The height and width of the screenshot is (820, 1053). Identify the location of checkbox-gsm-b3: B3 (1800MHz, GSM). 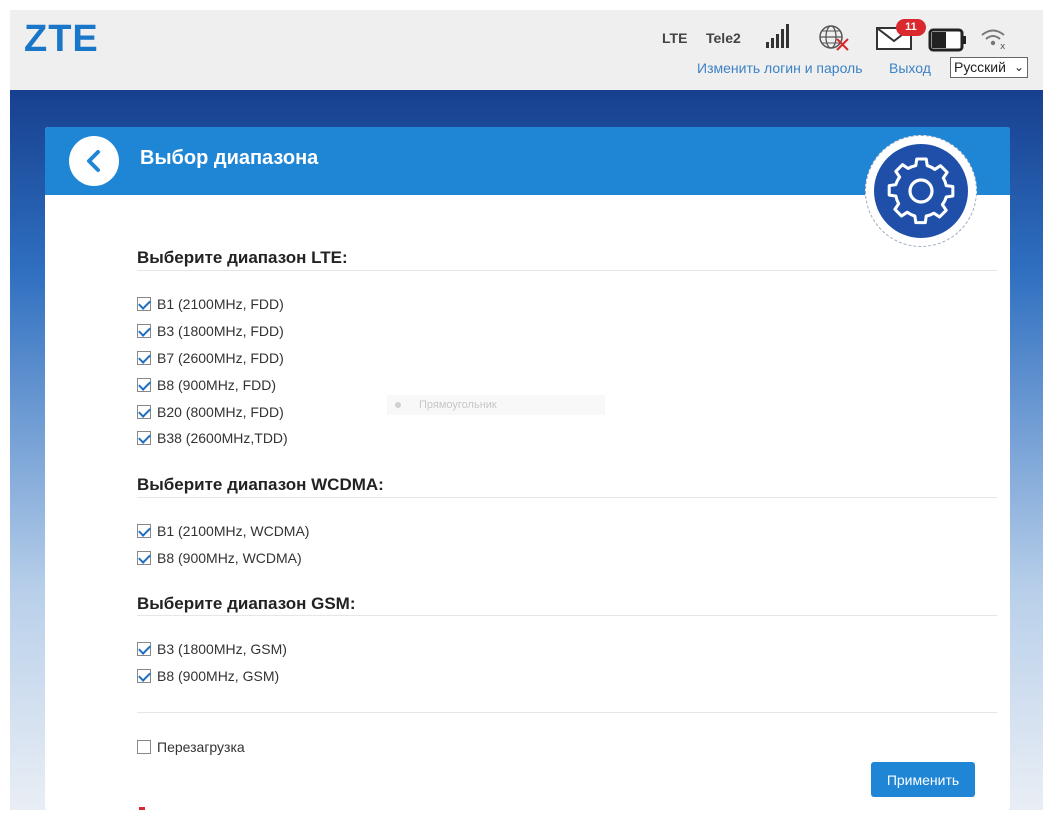
(212, 649).